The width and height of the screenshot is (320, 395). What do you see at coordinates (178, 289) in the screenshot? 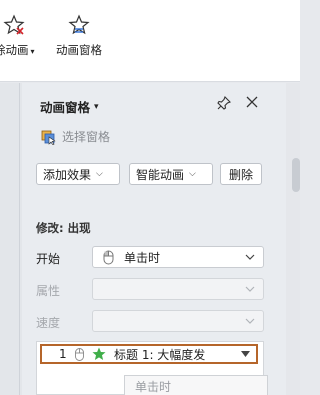
I see `property-select` at bounding box center [178, 289].